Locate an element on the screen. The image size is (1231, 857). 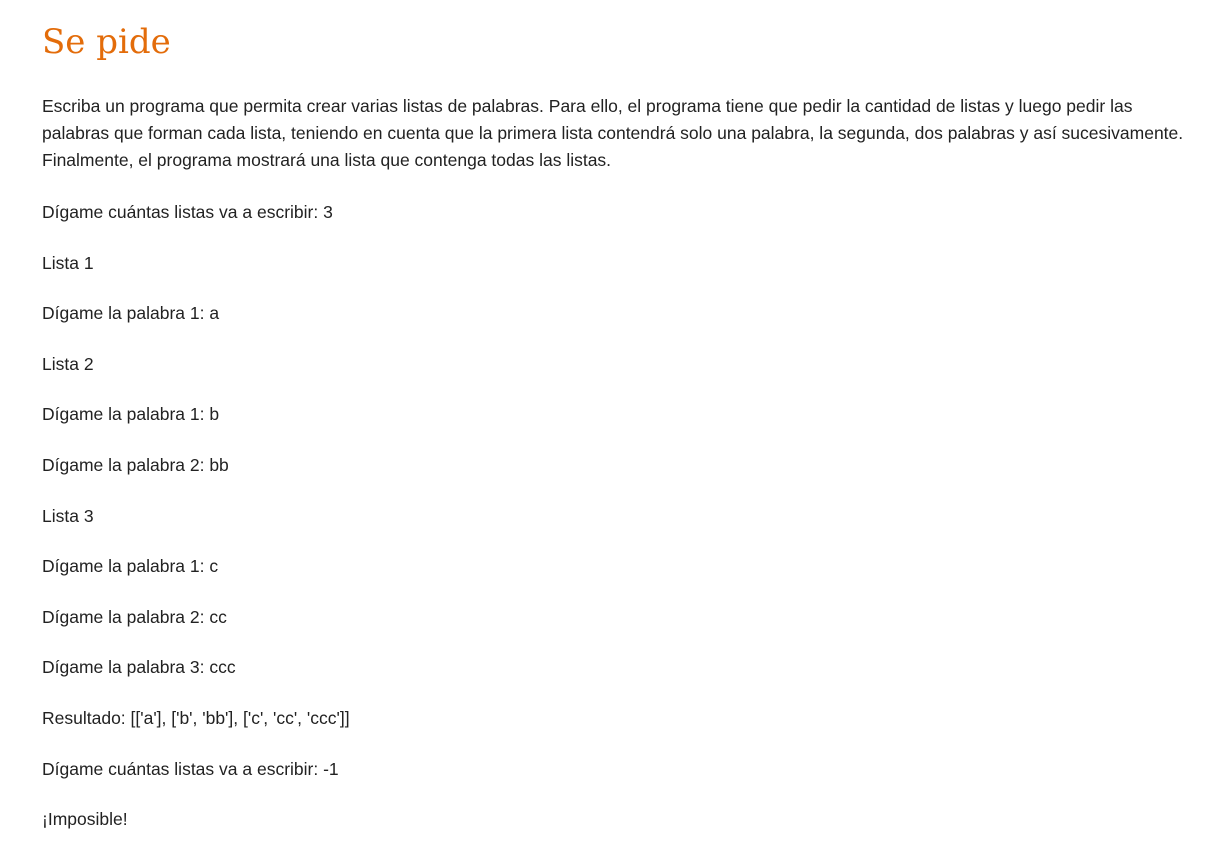
session-line: Dígame cuántas listas va a escribir: 3 is located at coordinates (187, 212).